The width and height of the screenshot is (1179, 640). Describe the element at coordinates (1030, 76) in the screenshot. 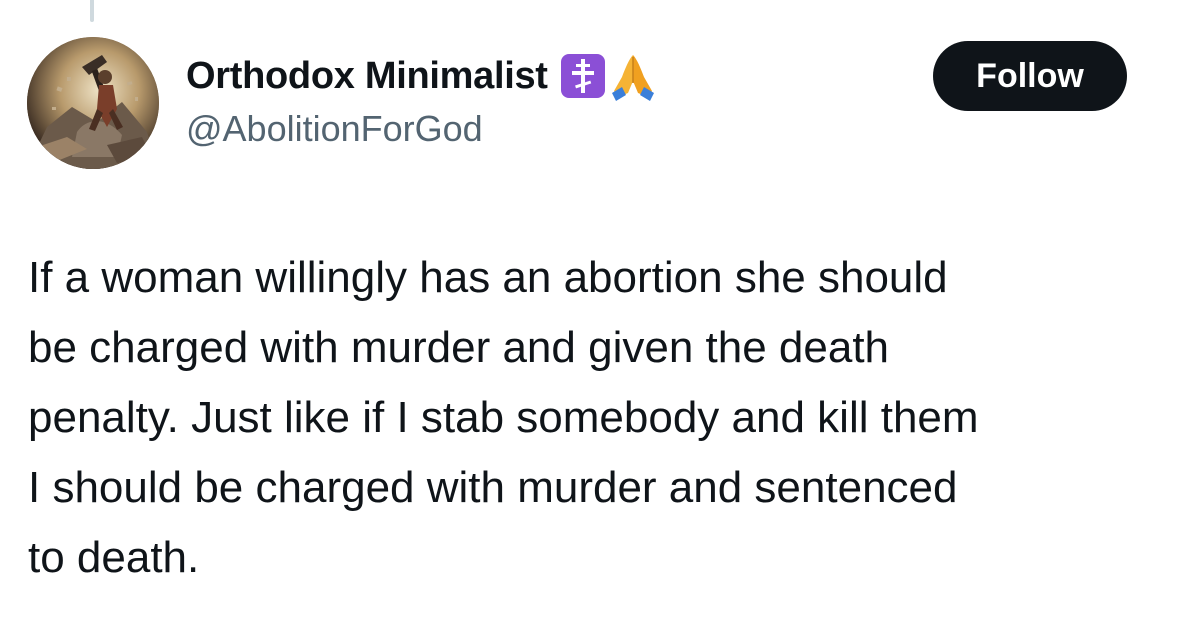

I see `follow-button: Follow` at that location.